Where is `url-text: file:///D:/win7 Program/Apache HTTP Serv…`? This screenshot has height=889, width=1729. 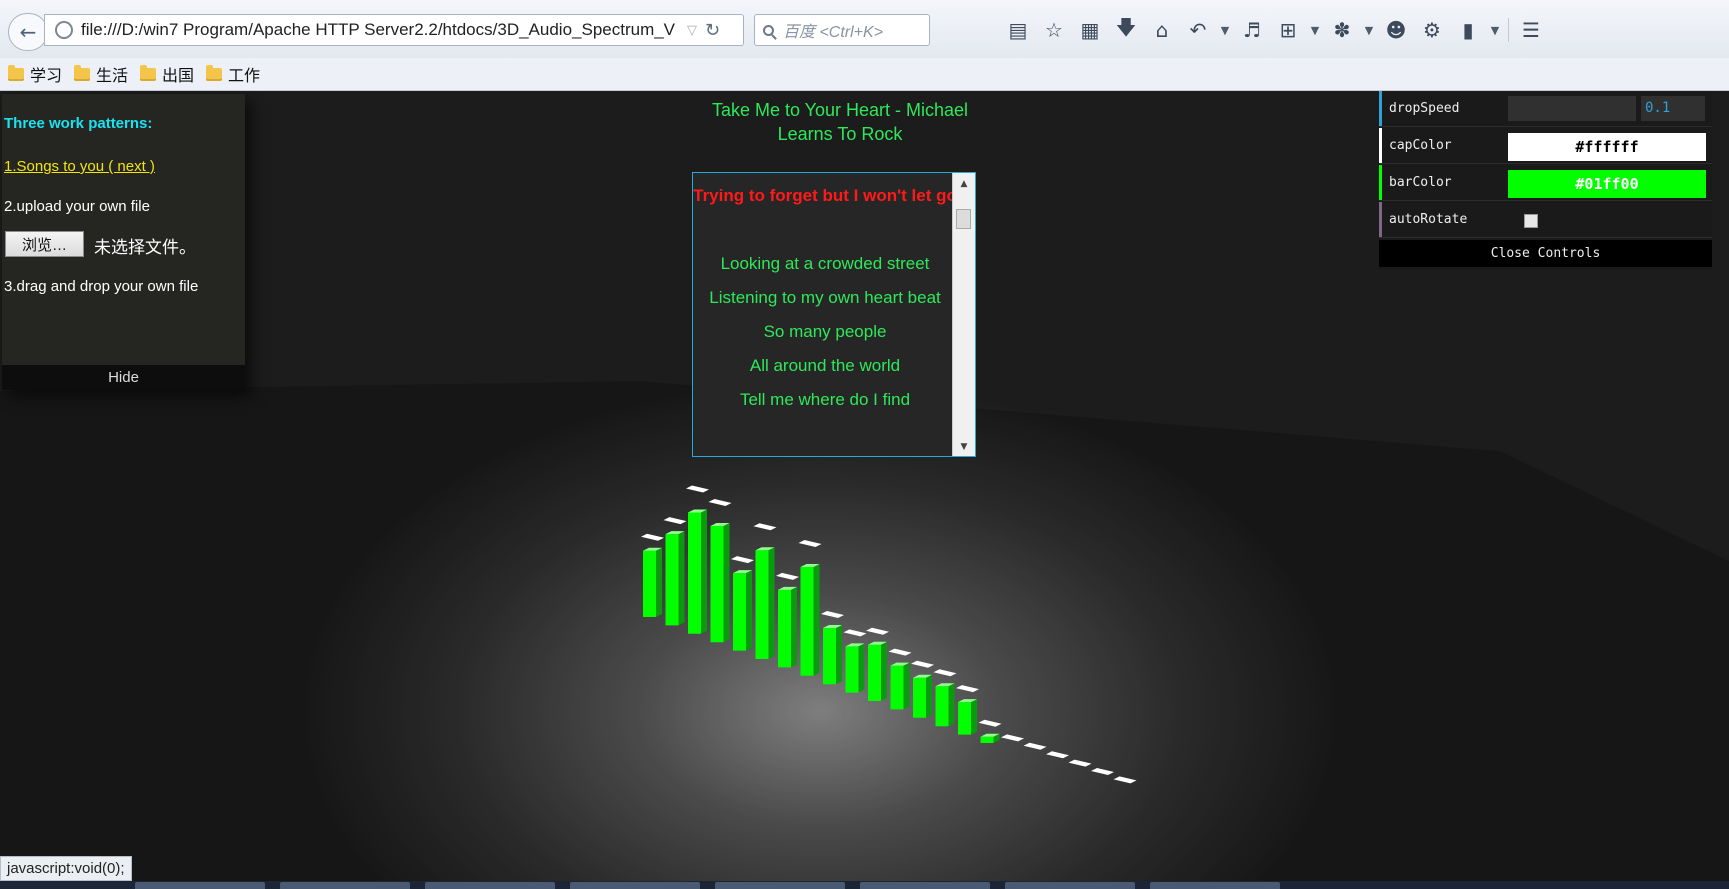
url-text: file:///D:/win7 Program/Apache HTTP Serv… is located at coordinates (381, 30).